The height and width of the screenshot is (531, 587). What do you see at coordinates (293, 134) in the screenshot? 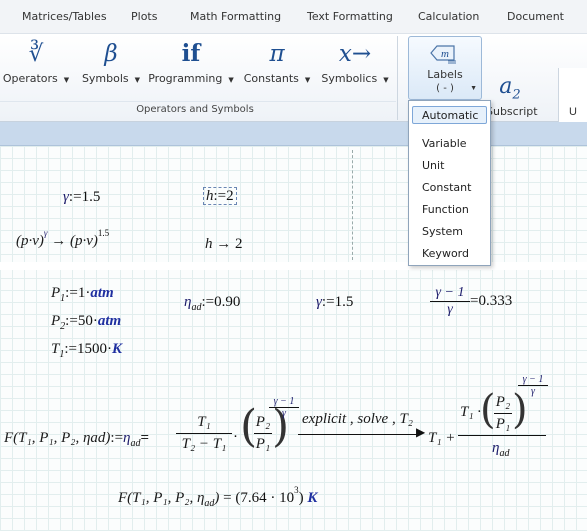
I see `worksheet-ruler` at bounding box center [293, 134].